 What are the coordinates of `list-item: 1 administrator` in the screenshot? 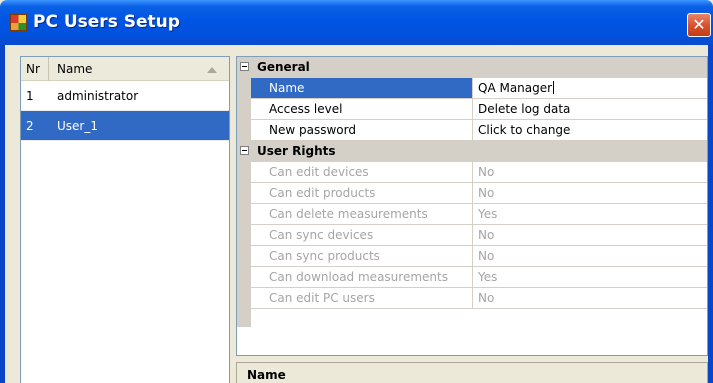 It's located at (125, 96).